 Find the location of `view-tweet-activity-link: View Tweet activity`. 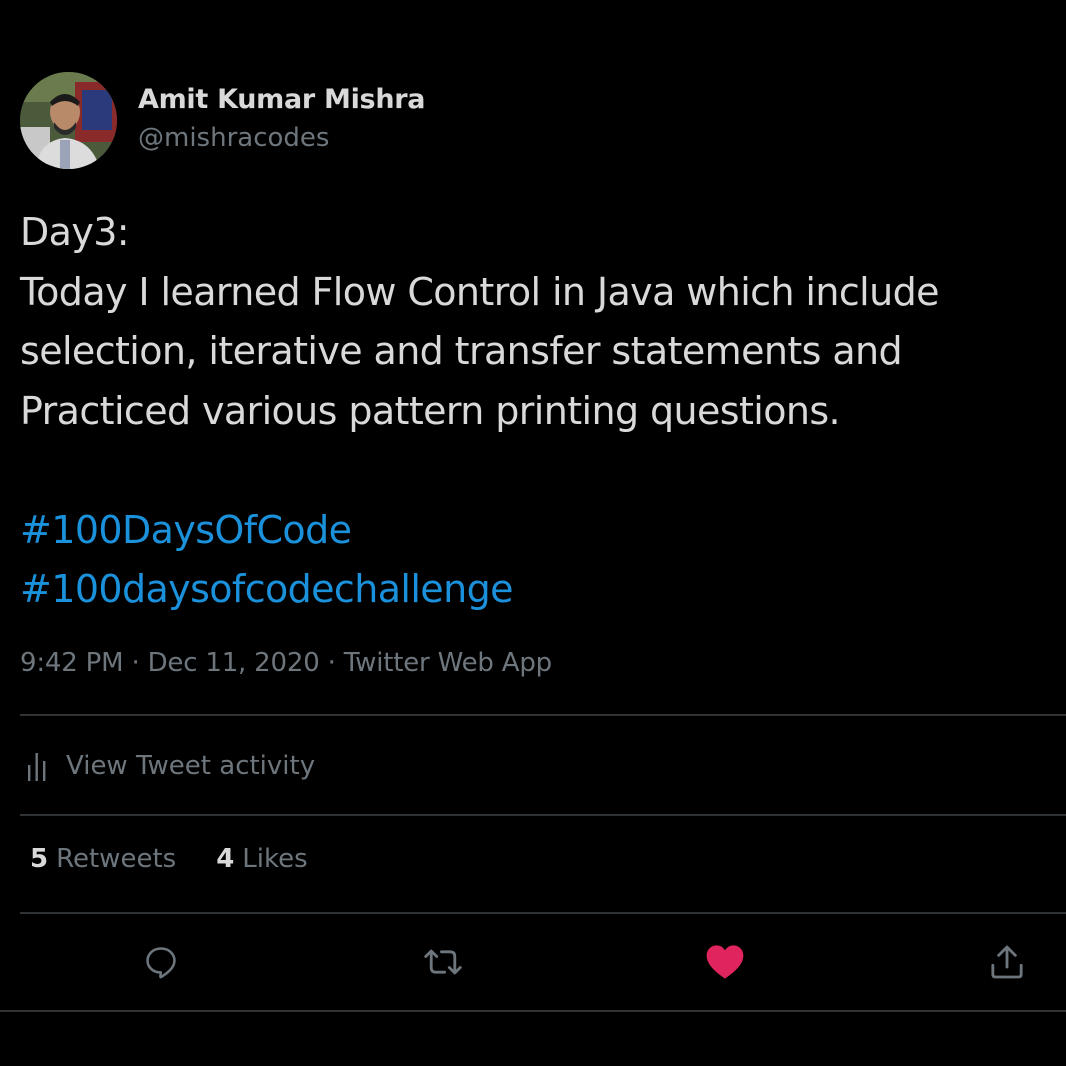

view-tweet-activity-link: View Tweet activity is located at coordinates (170, 766).